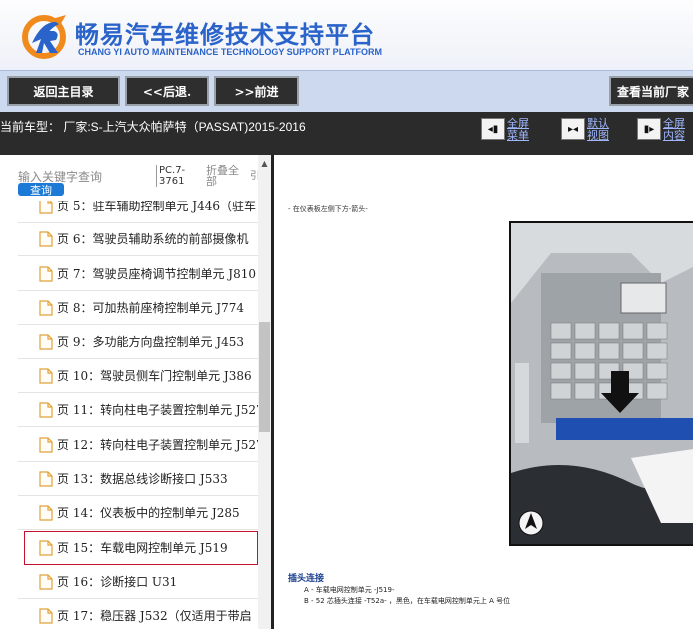  What do you see at coordinates (153, 127) in the screenshot?
I see `current-vehicle-label: 当前车型： 厂家:S-上汽大众帕萨特（PASSAT)2015-2016` at bounding box center [153, 127].